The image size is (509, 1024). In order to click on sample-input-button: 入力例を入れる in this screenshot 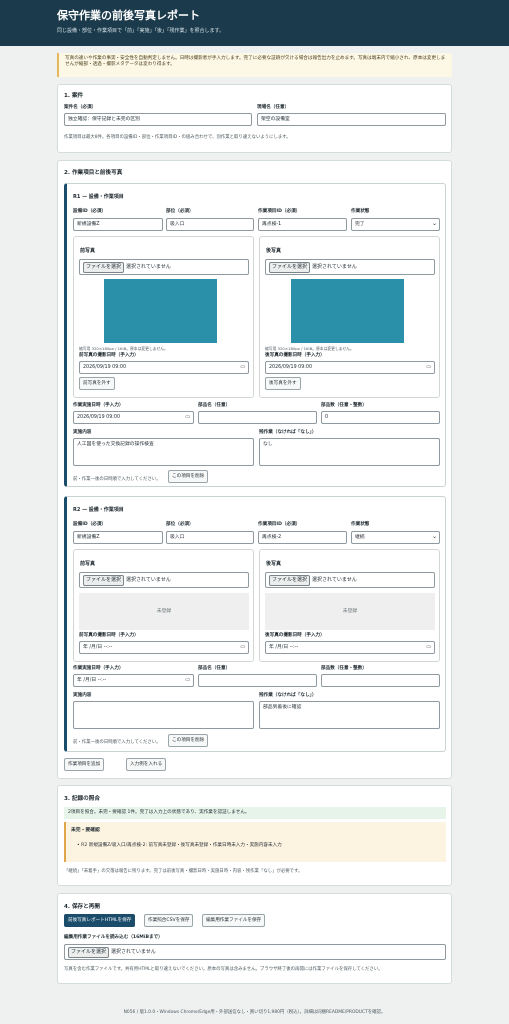, I will do `click(146, 764)`.